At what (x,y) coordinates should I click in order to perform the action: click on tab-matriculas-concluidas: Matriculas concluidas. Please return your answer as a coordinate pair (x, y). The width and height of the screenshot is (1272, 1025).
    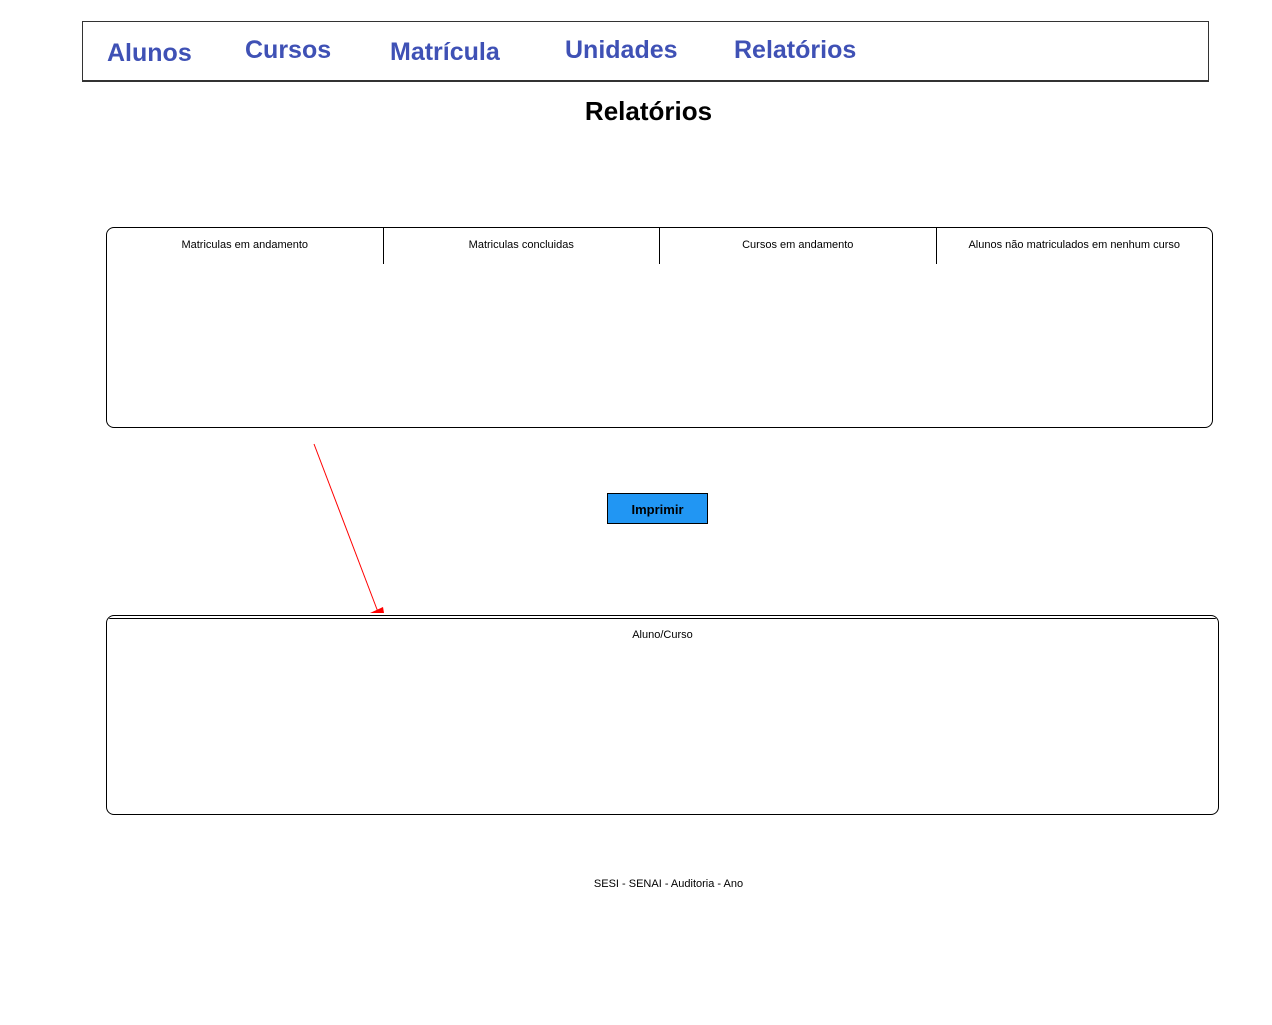
    Looking at the image, I should click on (521, 246).